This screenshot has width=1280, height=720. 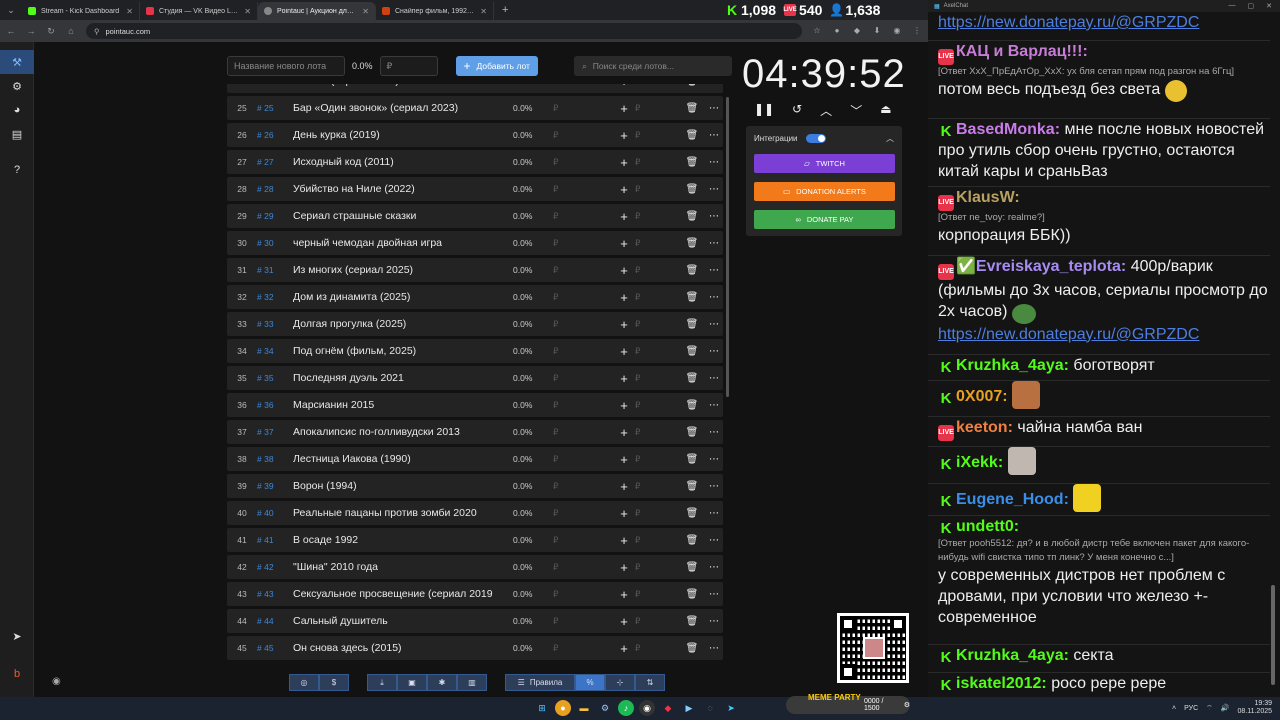 What do you see at coordinates (475, 297) in the screenshot?
I see `lot-row: 32 # 32 Дом из динамита (2025) 0.0% ₽ + ₽ 🗑 ⋯` at bounding box center [475, 297].